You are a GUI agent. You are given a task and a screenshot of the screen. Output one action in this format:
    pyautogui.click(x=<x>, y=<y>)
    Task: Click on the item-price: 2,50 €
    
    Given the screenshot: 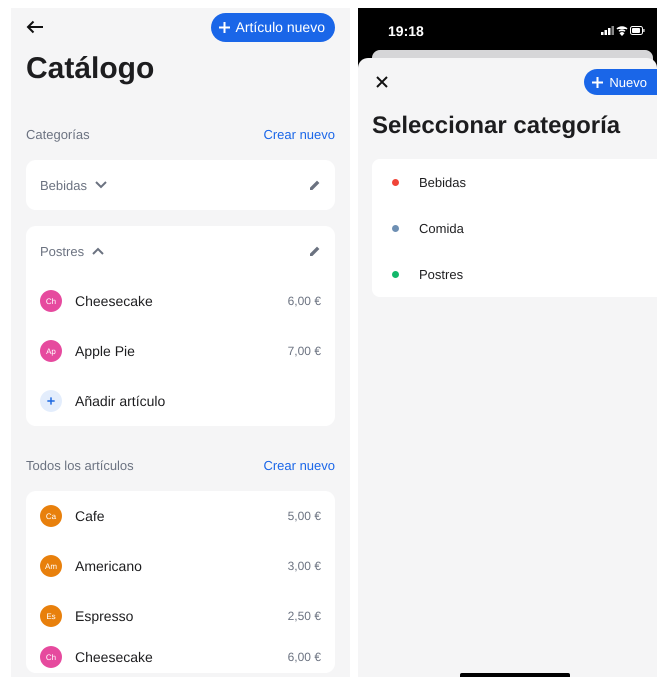 What is the action you would take?
    pyautogui.click(x=304, y=616)
    